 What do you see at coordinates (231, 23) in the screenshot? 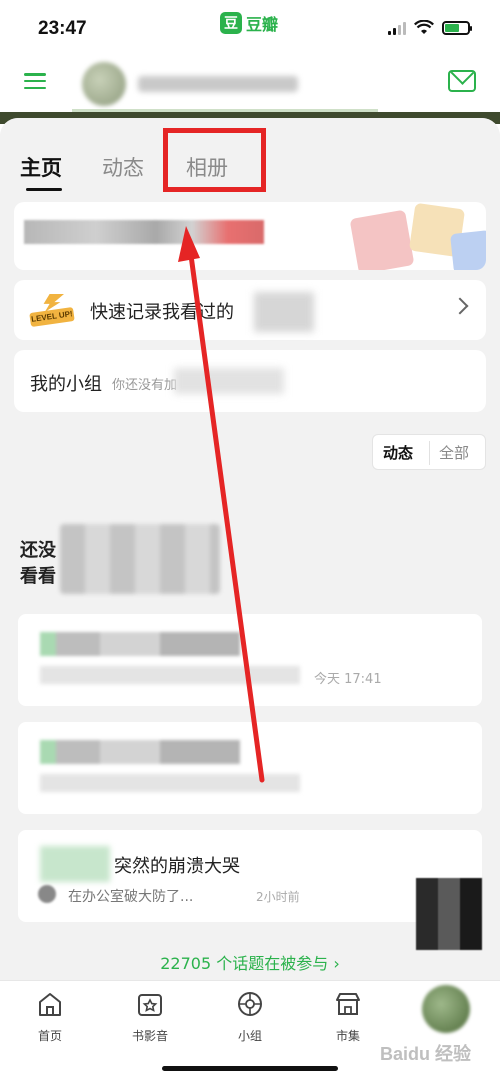
I see `douban-logo-icon: 豆` at bounding box center [231, 23].